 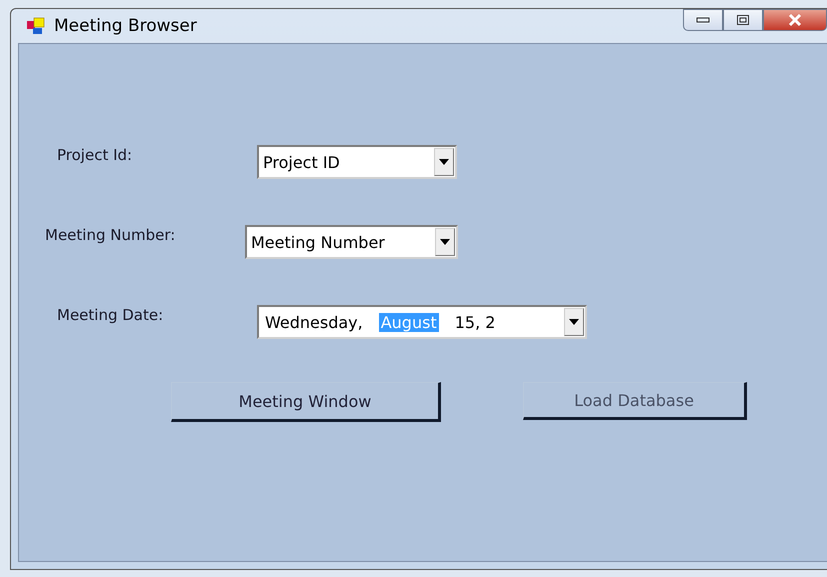 I want to click on field-label: Meeting Date:, so click(x=110, y=315).